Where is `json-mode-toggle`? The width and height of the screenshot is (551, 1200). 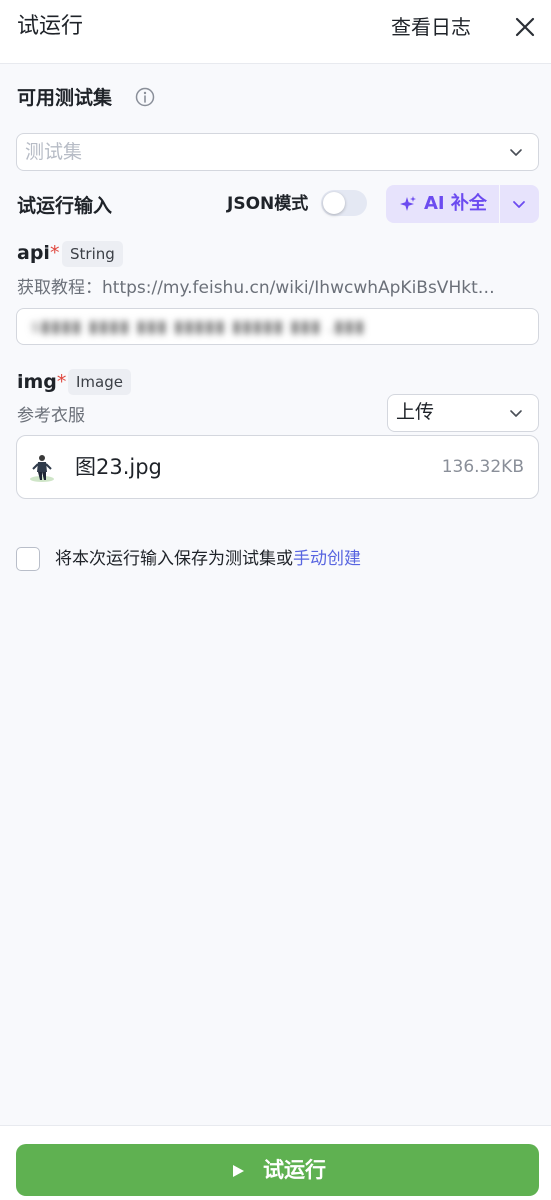 json-mode-toggle is located at coordinates (344, 203).